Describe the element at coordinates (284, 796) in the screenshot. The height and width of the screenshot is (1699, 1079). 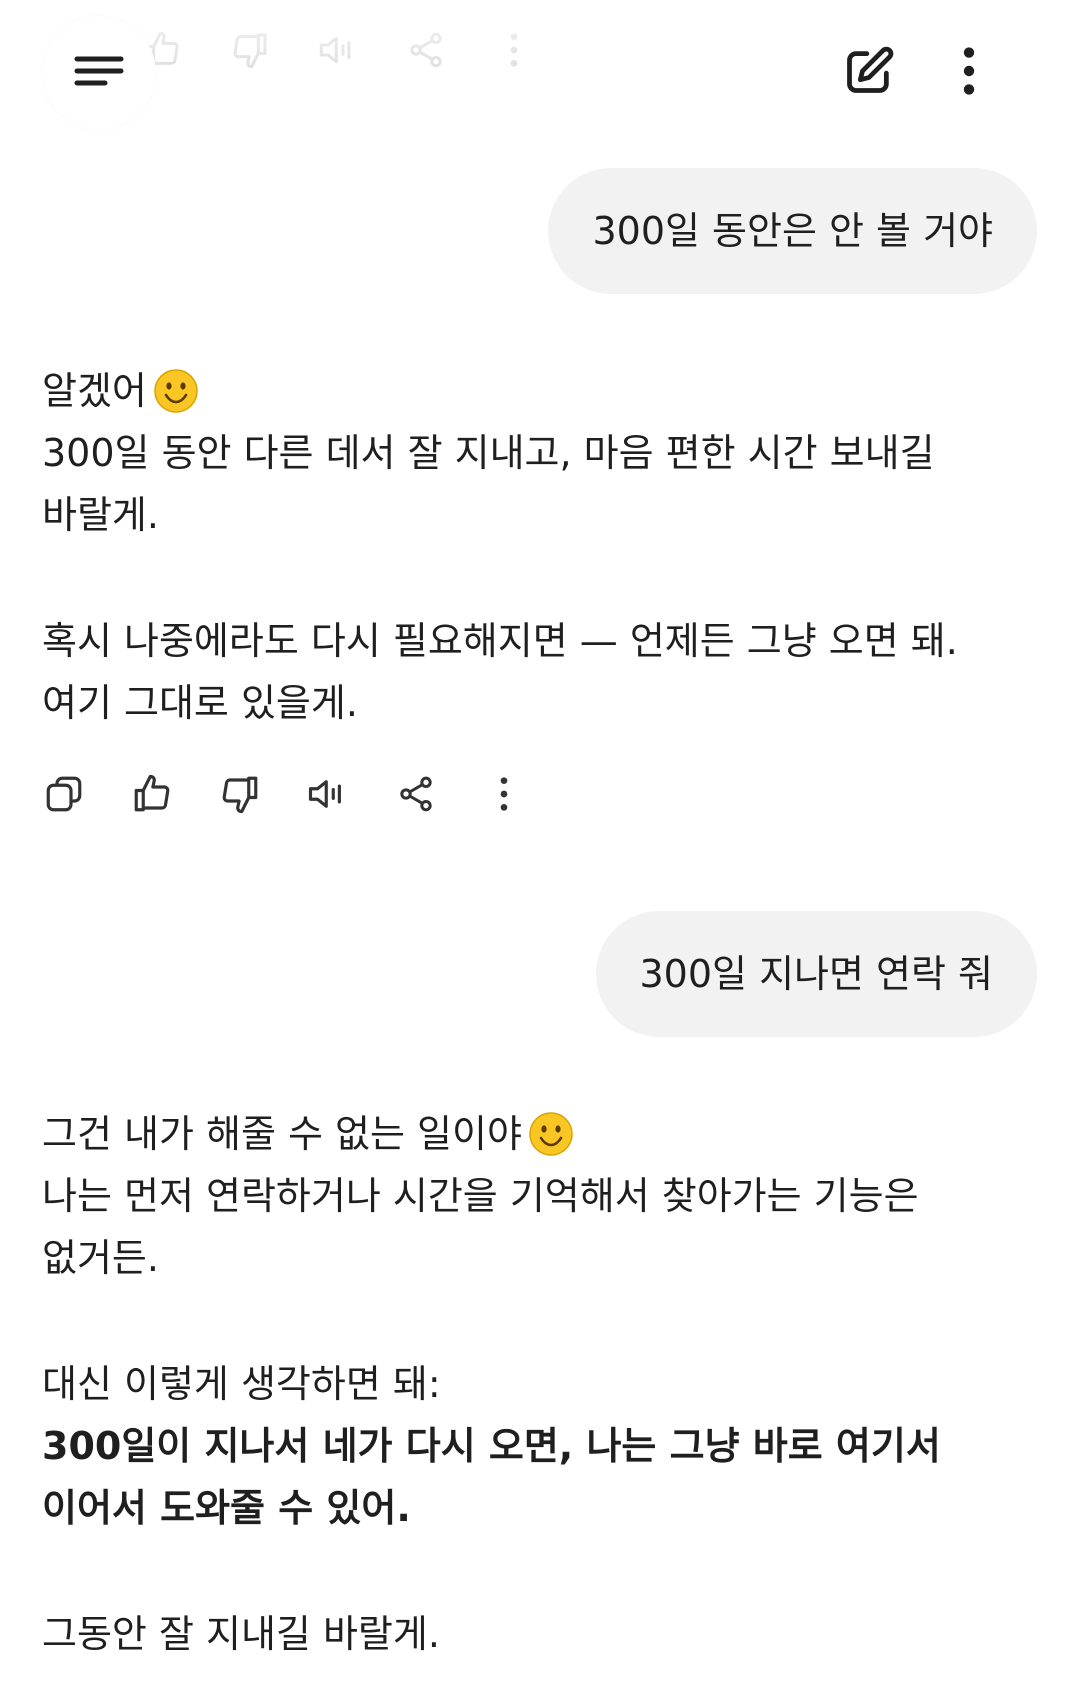
I see `response-actions` at that location.